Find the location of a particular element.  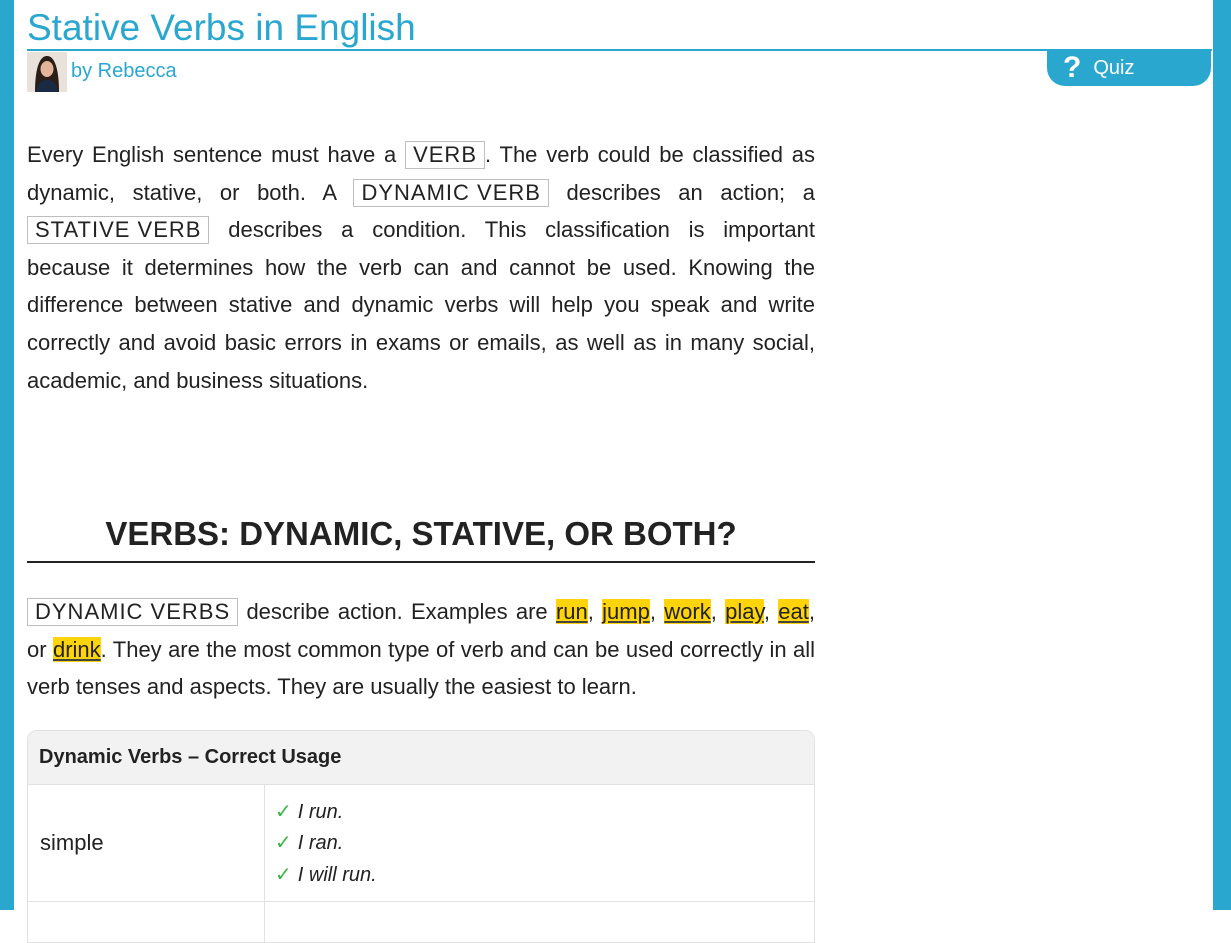

dynamic-verb-tag: DYNAMIC VERB is located at coordinates (451, 192).